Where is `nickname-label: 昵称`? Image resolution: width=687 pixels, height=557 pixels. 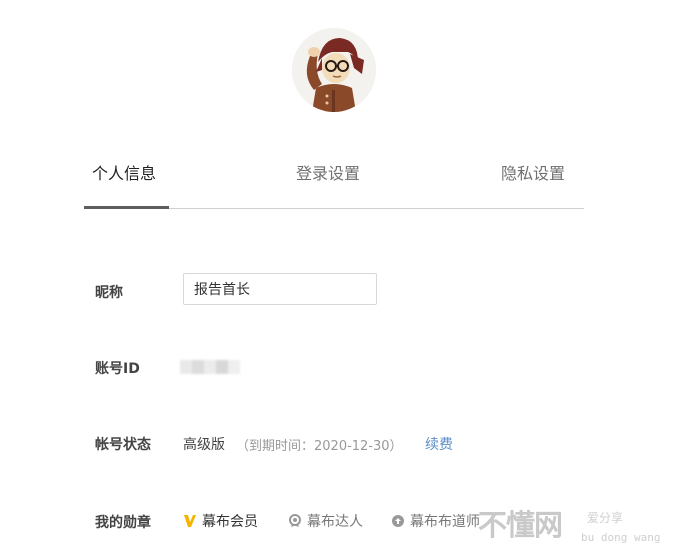
nickname-label: 昵称 is located at coordinates (109, 293).